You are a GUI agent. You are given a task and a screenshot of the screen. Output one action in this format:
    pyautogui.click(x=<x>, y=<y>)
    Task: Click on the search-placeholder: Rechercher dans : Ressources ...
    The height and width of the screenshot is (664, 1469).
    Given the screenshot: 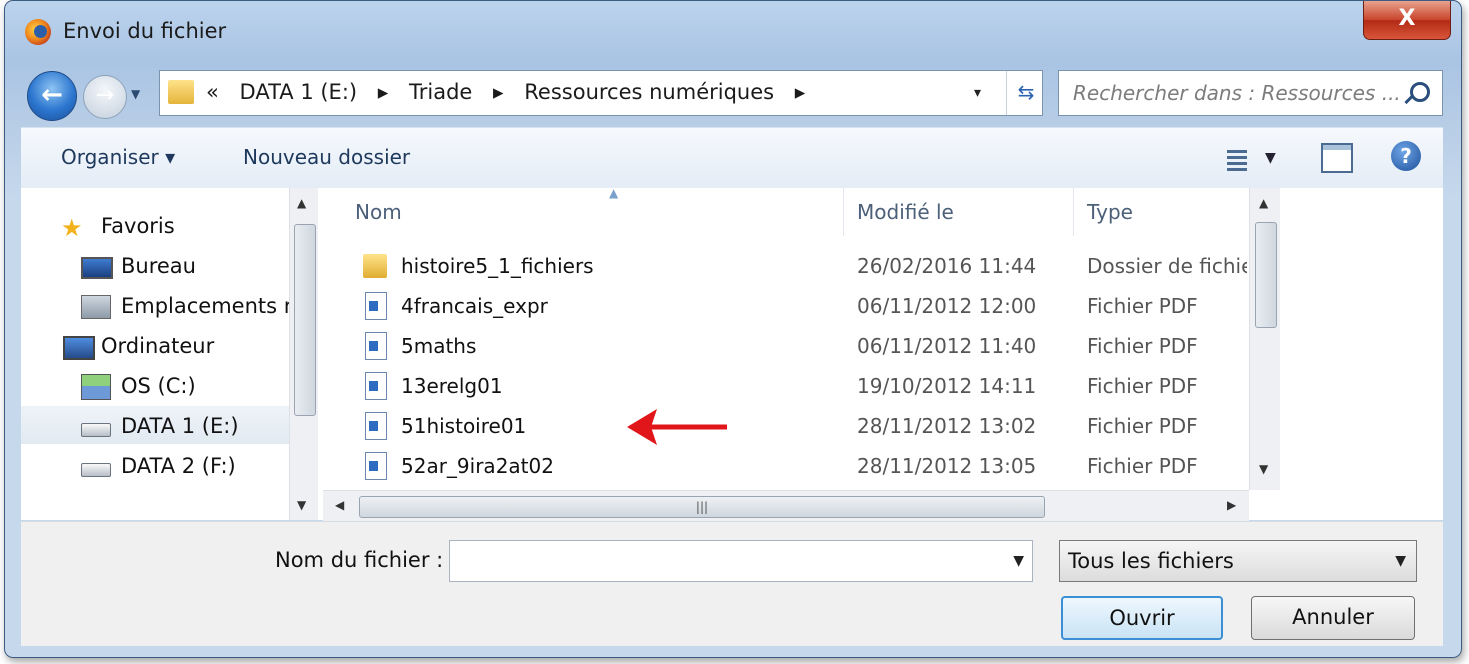 What is the action you would take?
    pyautogui.click(x=1237, y=93)
    